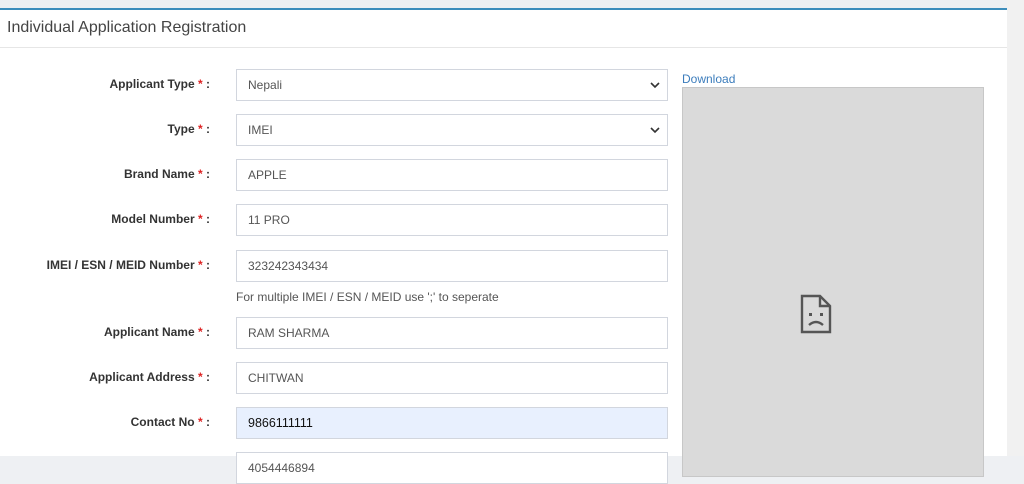  I want to click on applicant-address-label: Applicant Address * :, so click(149, 377).